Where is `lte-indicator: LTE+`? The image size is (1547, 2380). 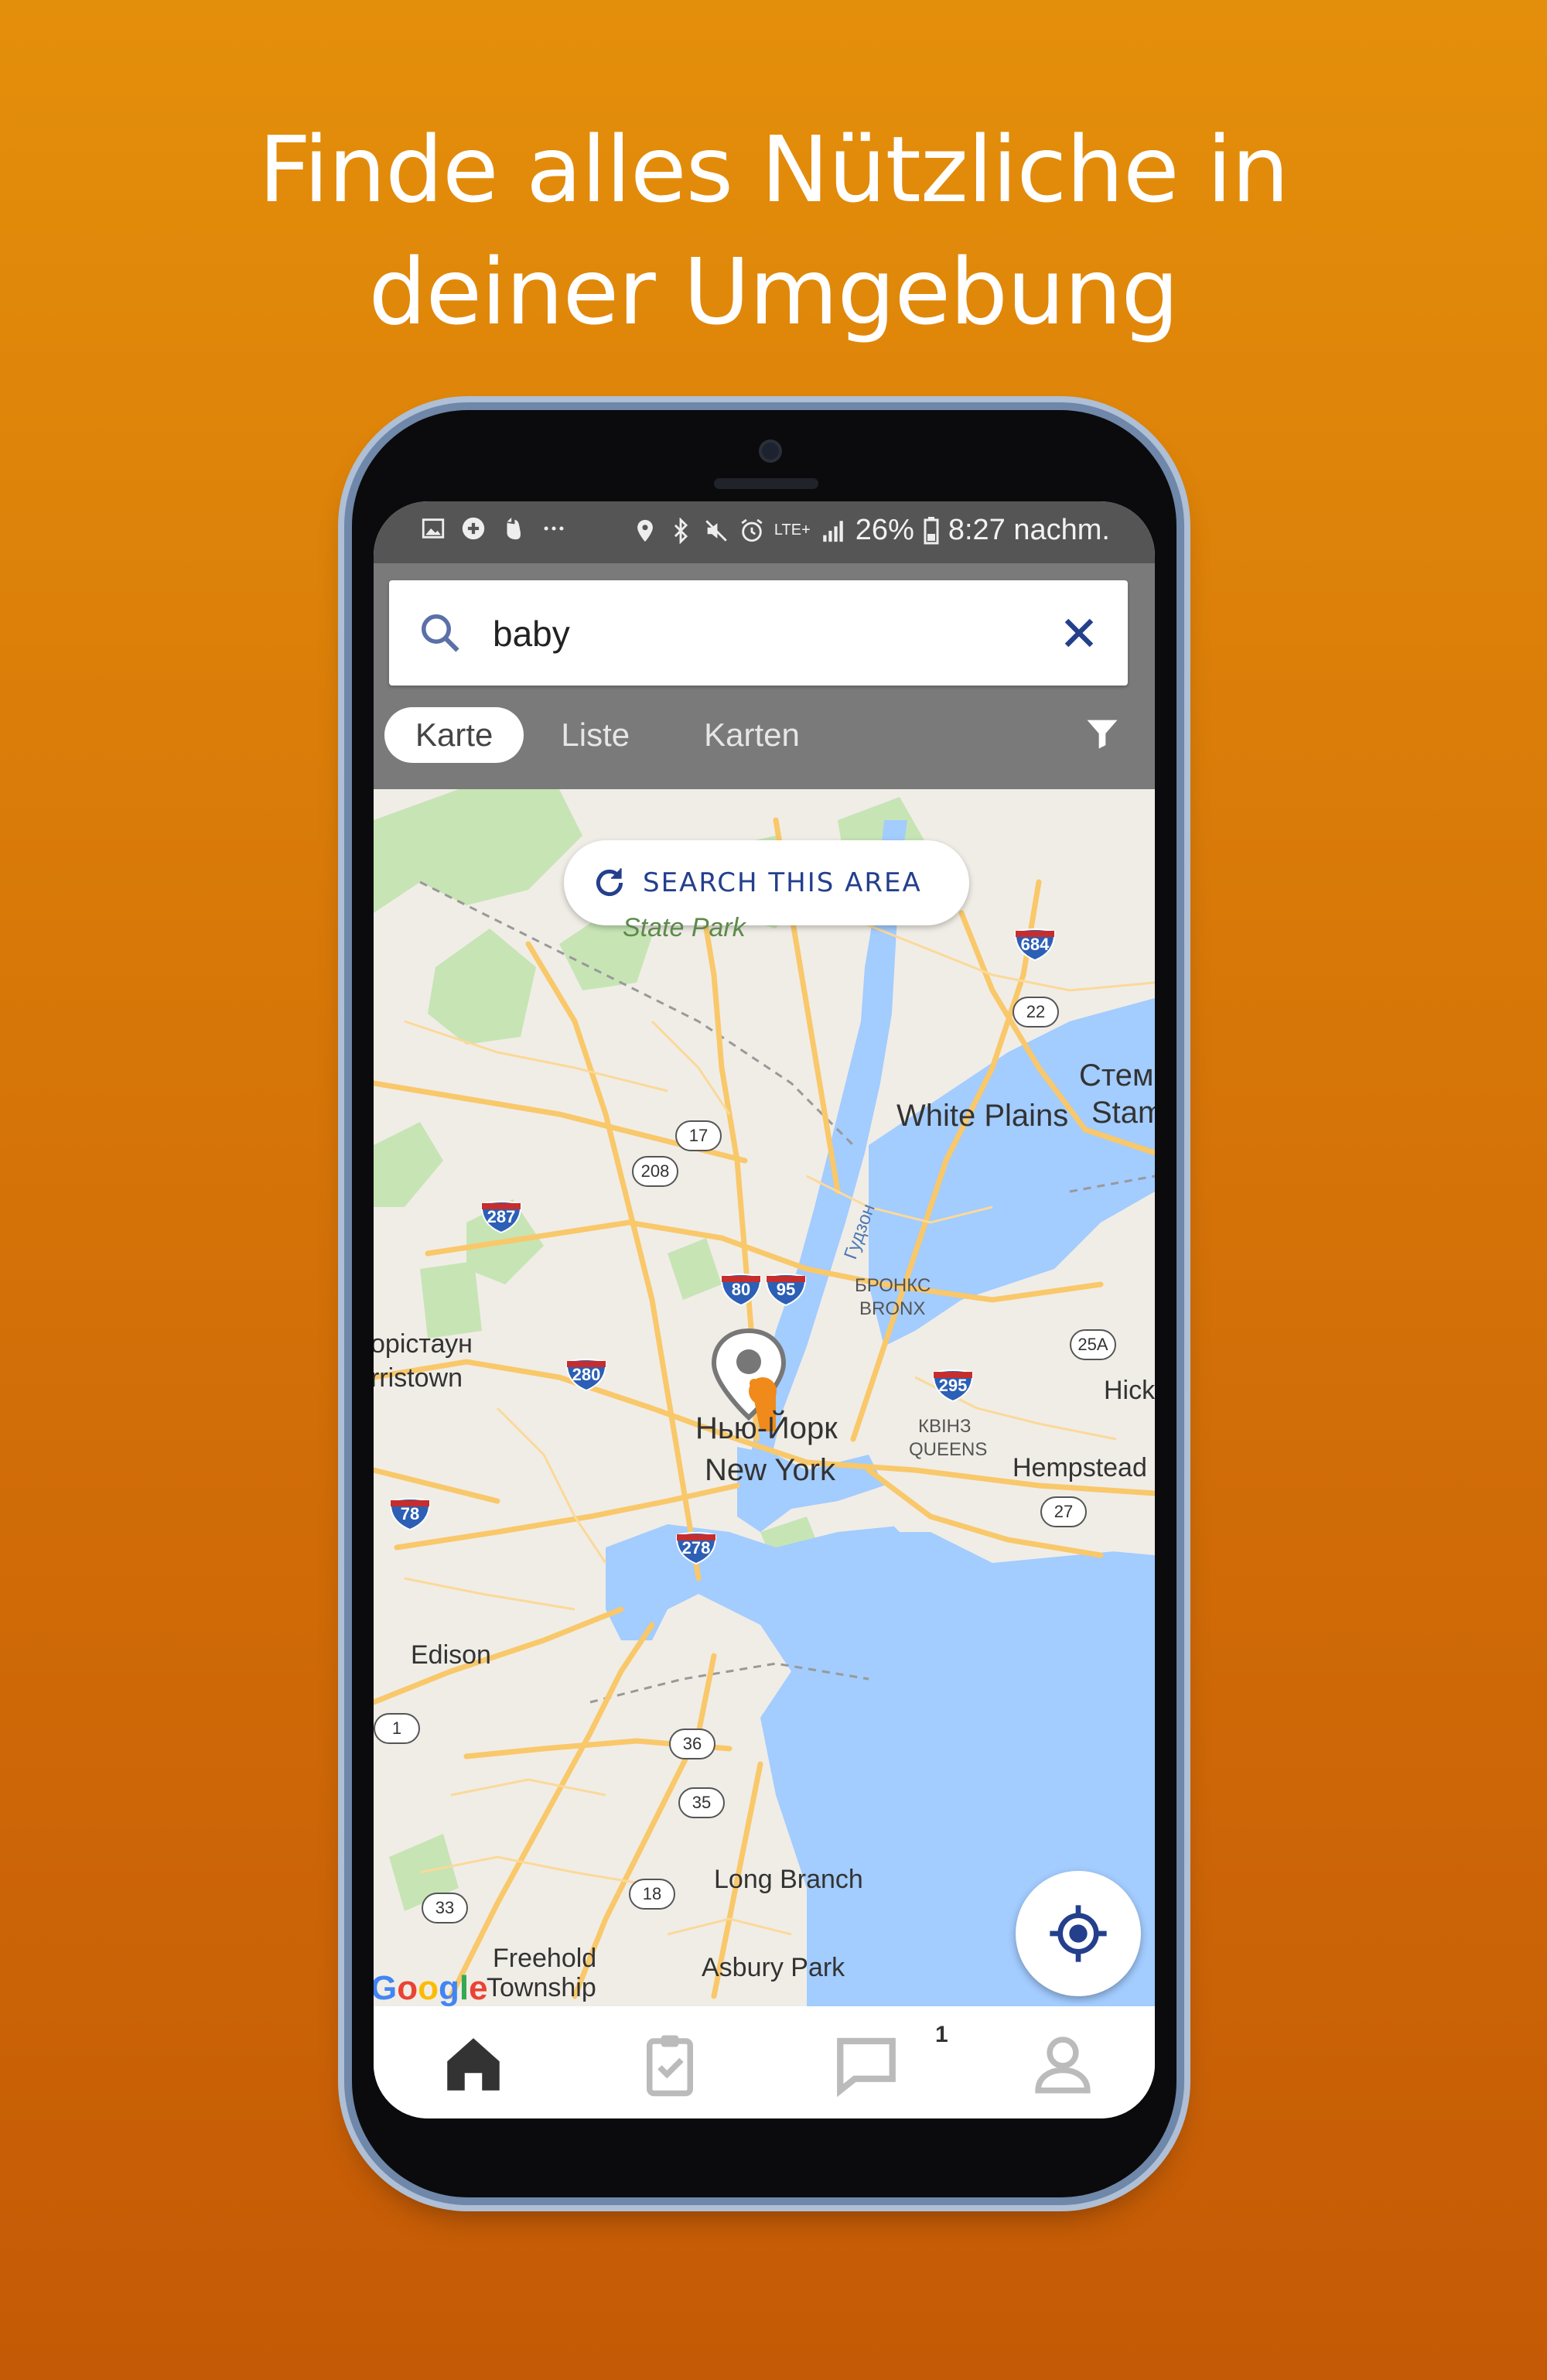 lte-indicator: LTE+ is located at coordinates (792, 530).